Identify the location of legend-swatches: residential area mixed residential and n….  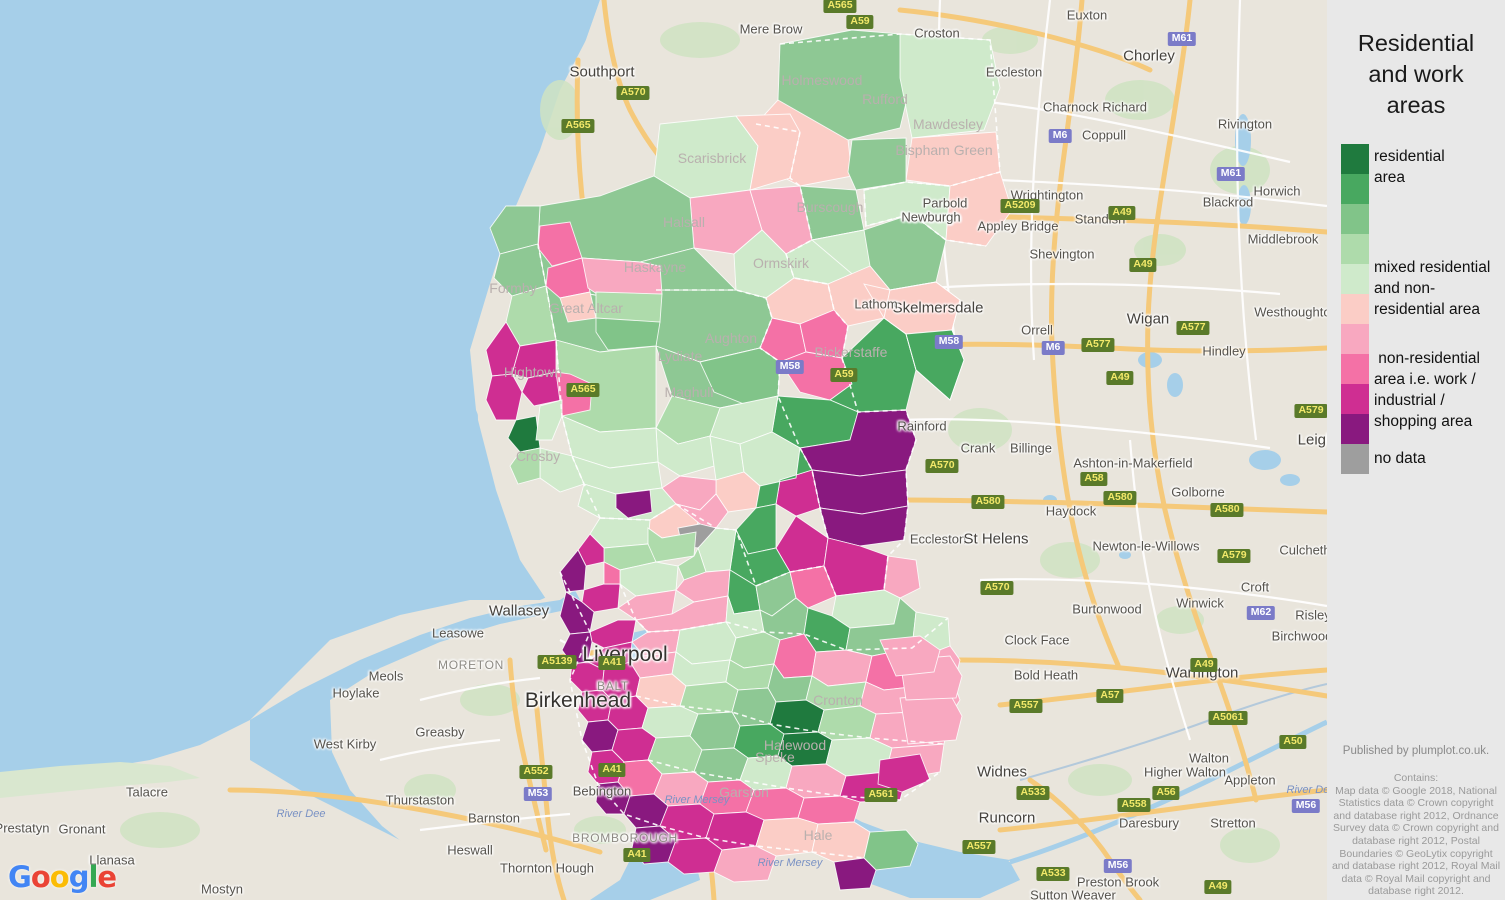
(1421, 309).